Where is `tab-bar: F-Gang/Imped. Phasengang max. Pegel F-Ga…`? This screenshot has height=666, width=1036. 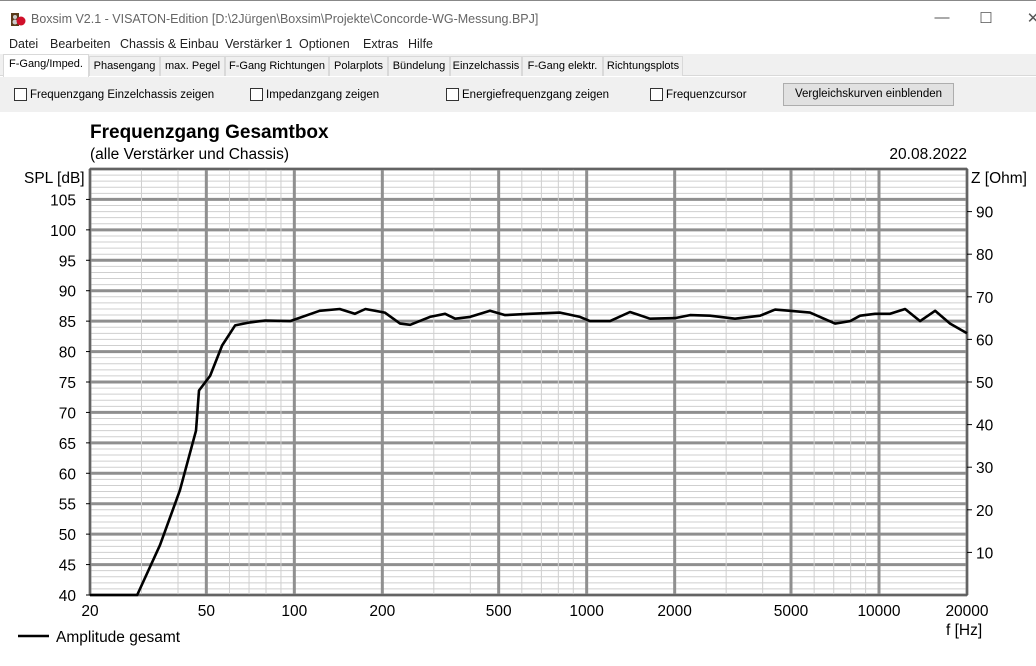
tab-bar: F-Gang/Imped. Phasengang max. Pegel F-Ga… is located at coordinates (518, 65).